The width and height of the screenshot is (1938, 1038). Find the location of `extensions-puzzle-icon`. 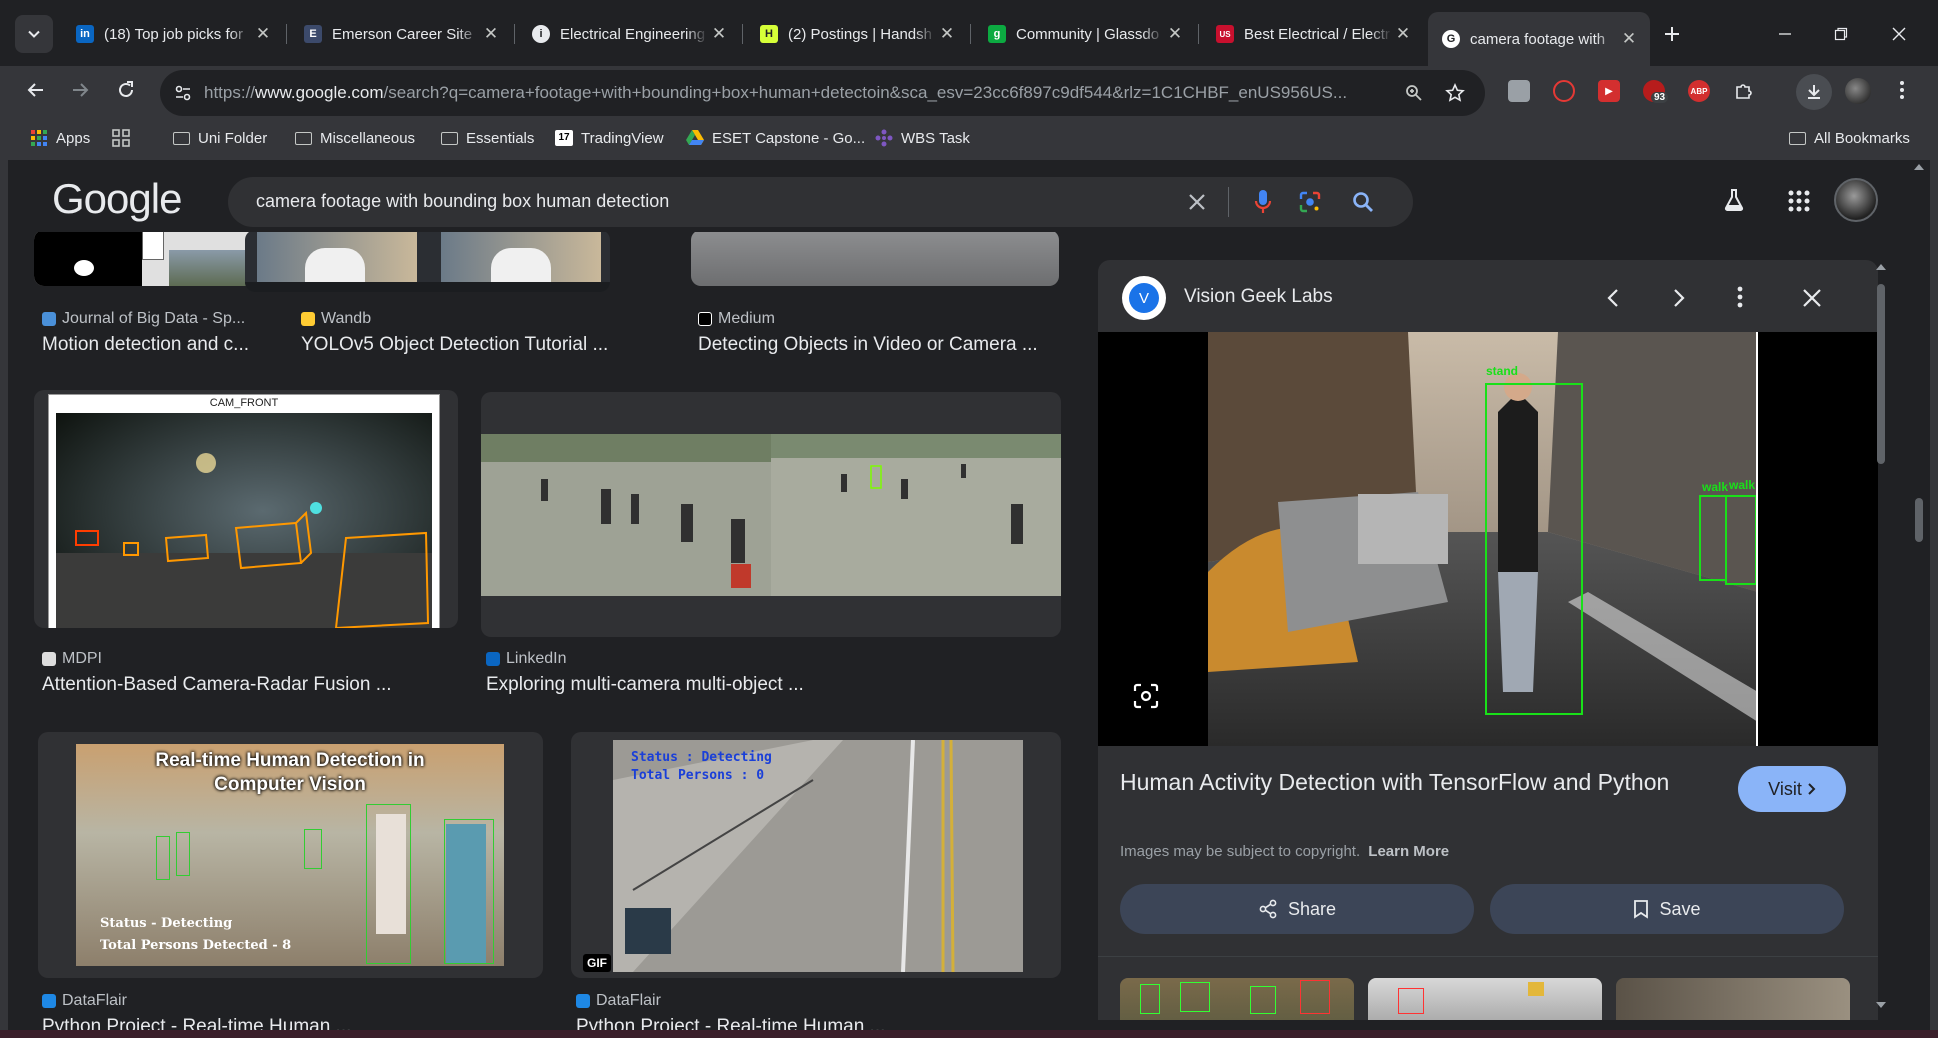

extensions-puzzle-icon is located at coordinates (1744, 91).